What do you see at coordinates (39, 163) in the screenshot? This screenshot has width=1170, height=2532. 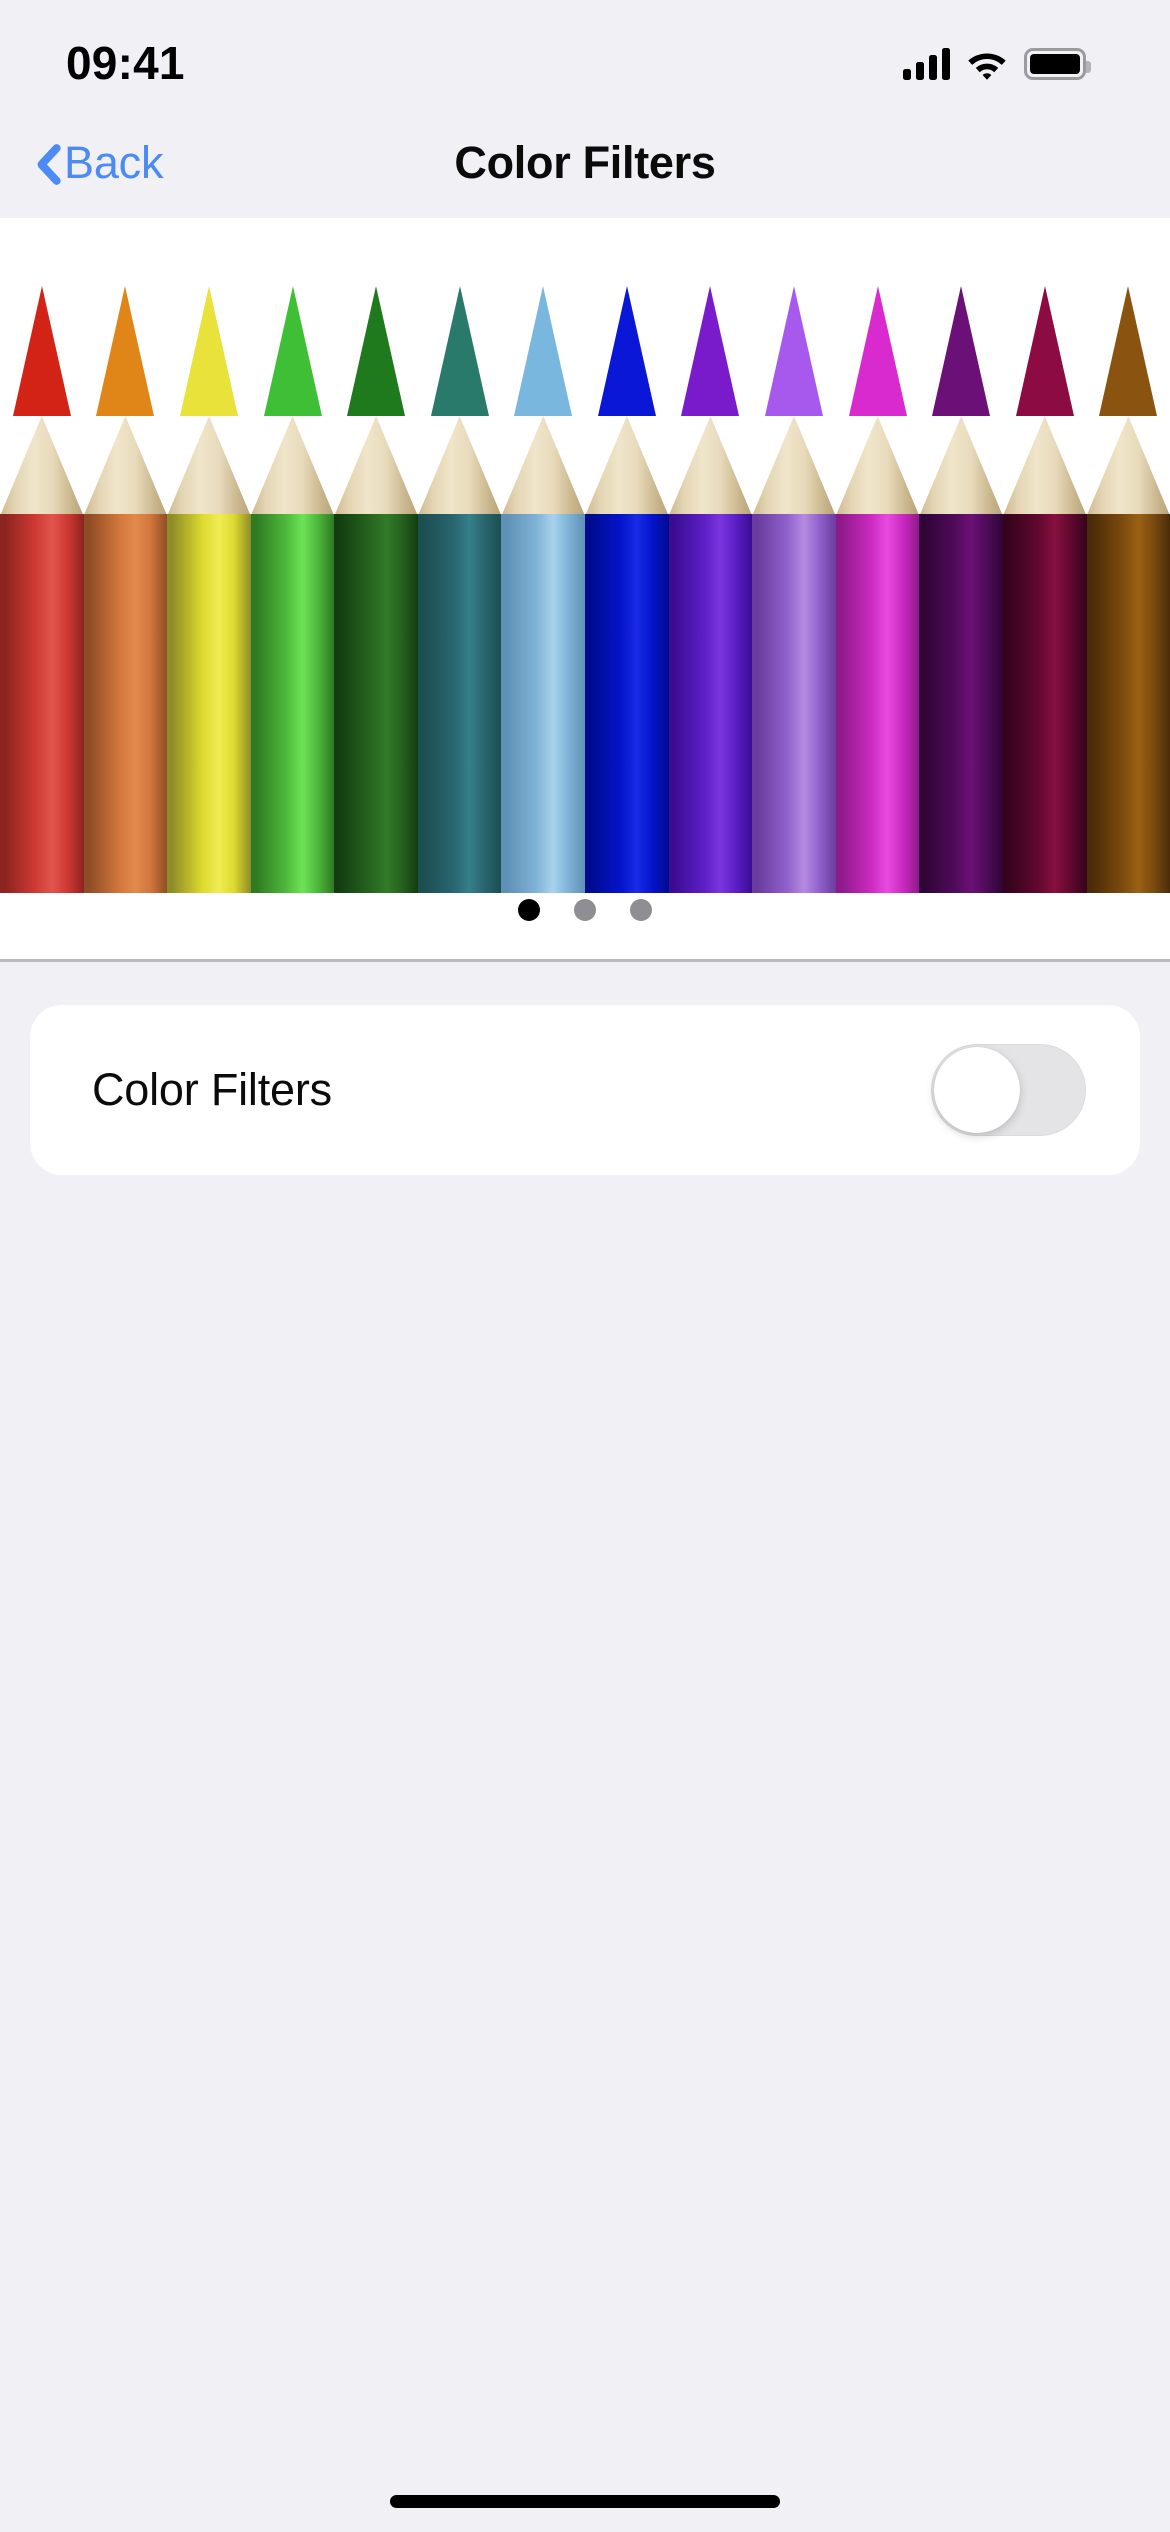 I see `chevron-left-icon` at bounding box center [39, 163].